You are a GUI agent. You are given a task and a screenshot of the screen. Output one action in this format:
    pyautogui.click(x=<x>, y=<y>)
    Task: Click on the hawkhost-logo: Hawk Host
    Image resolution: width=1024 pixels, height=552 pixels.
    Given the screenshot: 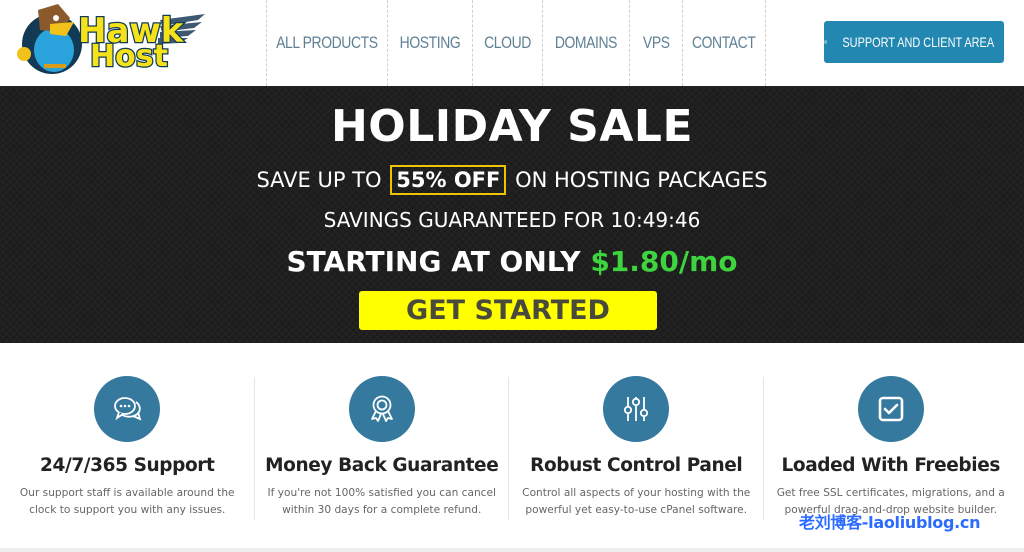 What is the action you would take?
    pyautogui.click(x=107, y=39)
    